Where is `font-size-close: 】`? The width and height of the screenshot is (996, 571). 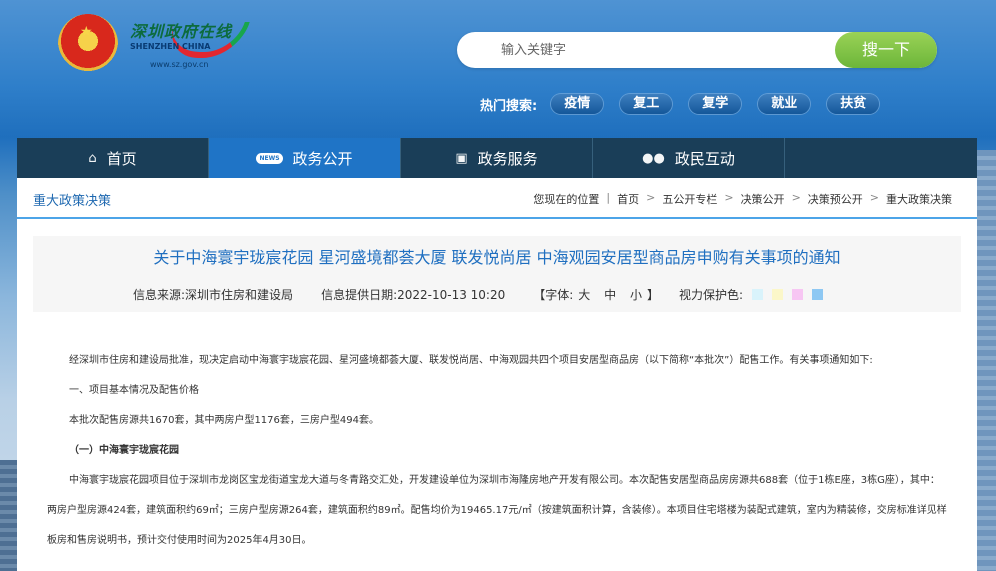 font-size-close: 】 is located at coordinates (653, 295).